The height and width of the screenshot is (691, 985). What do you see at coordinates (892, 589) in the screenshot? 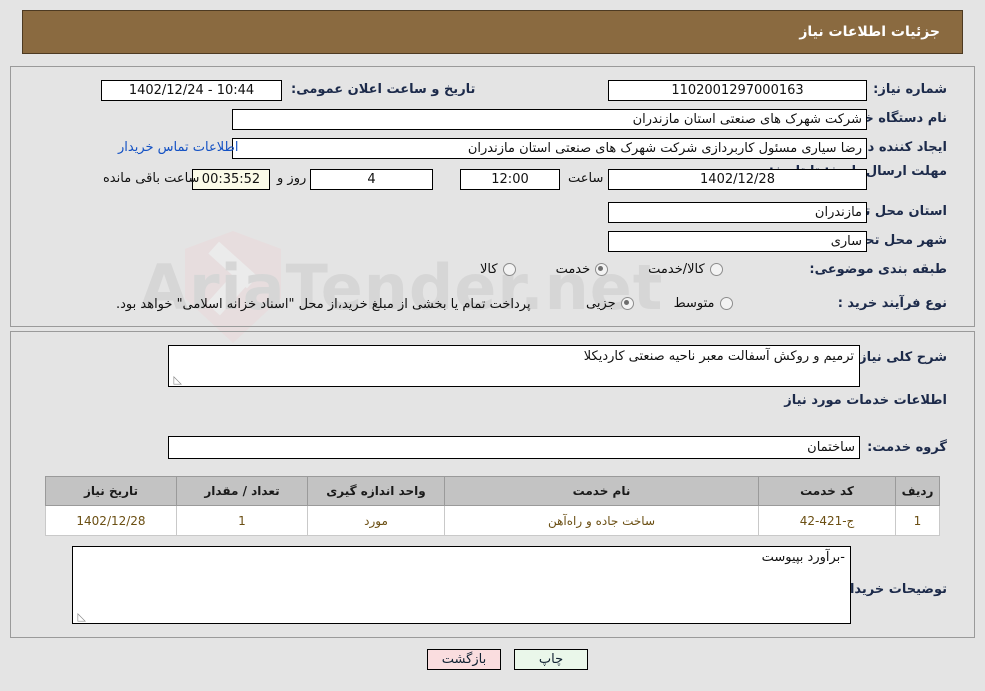
I see `buyer-notes-label: توضیحات خریدار:` at bounding box center [892, 589].